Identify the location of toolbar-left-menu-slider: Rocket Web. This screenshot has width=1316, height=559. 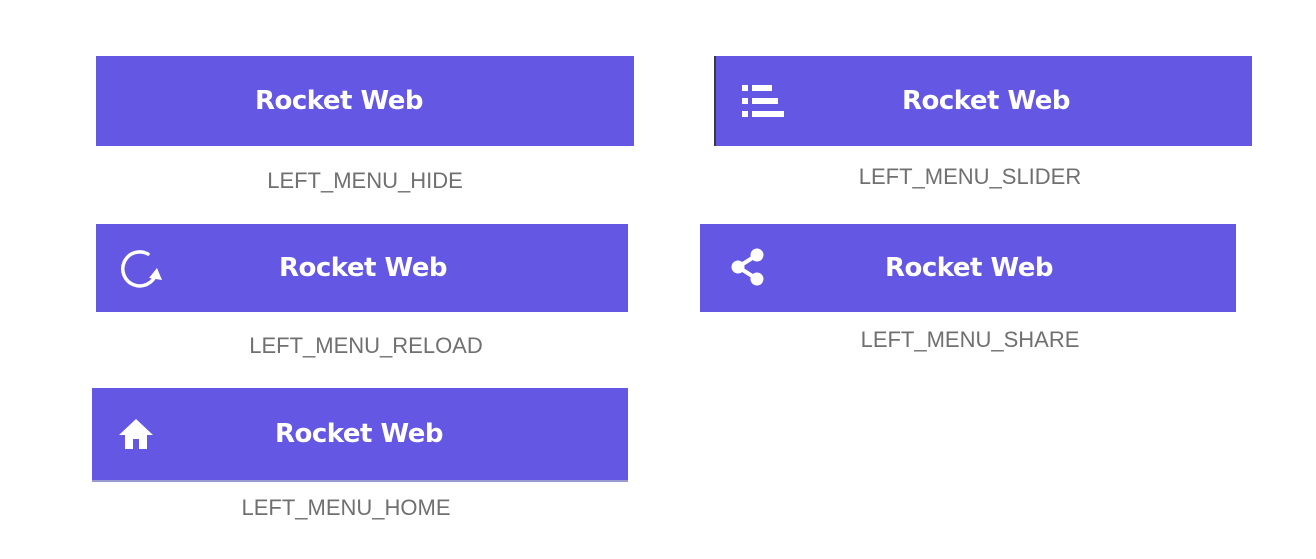
(983, 101).